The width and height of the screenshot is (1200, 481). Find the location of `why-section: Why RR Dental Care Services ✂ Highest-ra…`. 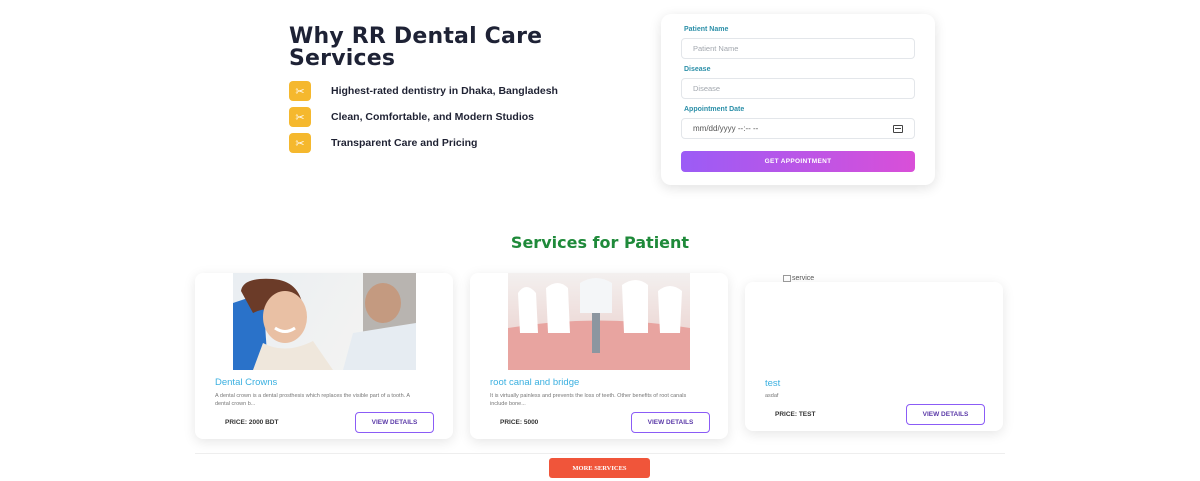

why-section: Why RR Dental Care Services ✂ Highest-ra… is located at coordinates (459, 88).